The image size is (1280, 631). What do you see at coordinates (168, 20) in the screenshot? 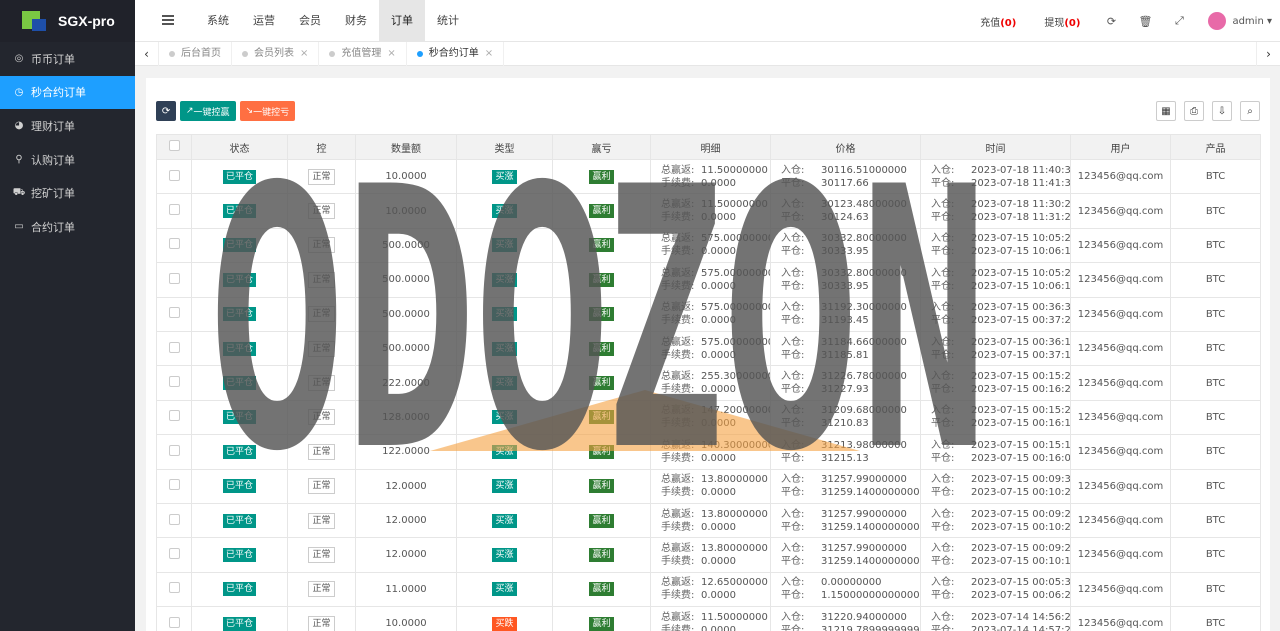
I see `menu-toggle-icon` at bounding box center [168, 20].